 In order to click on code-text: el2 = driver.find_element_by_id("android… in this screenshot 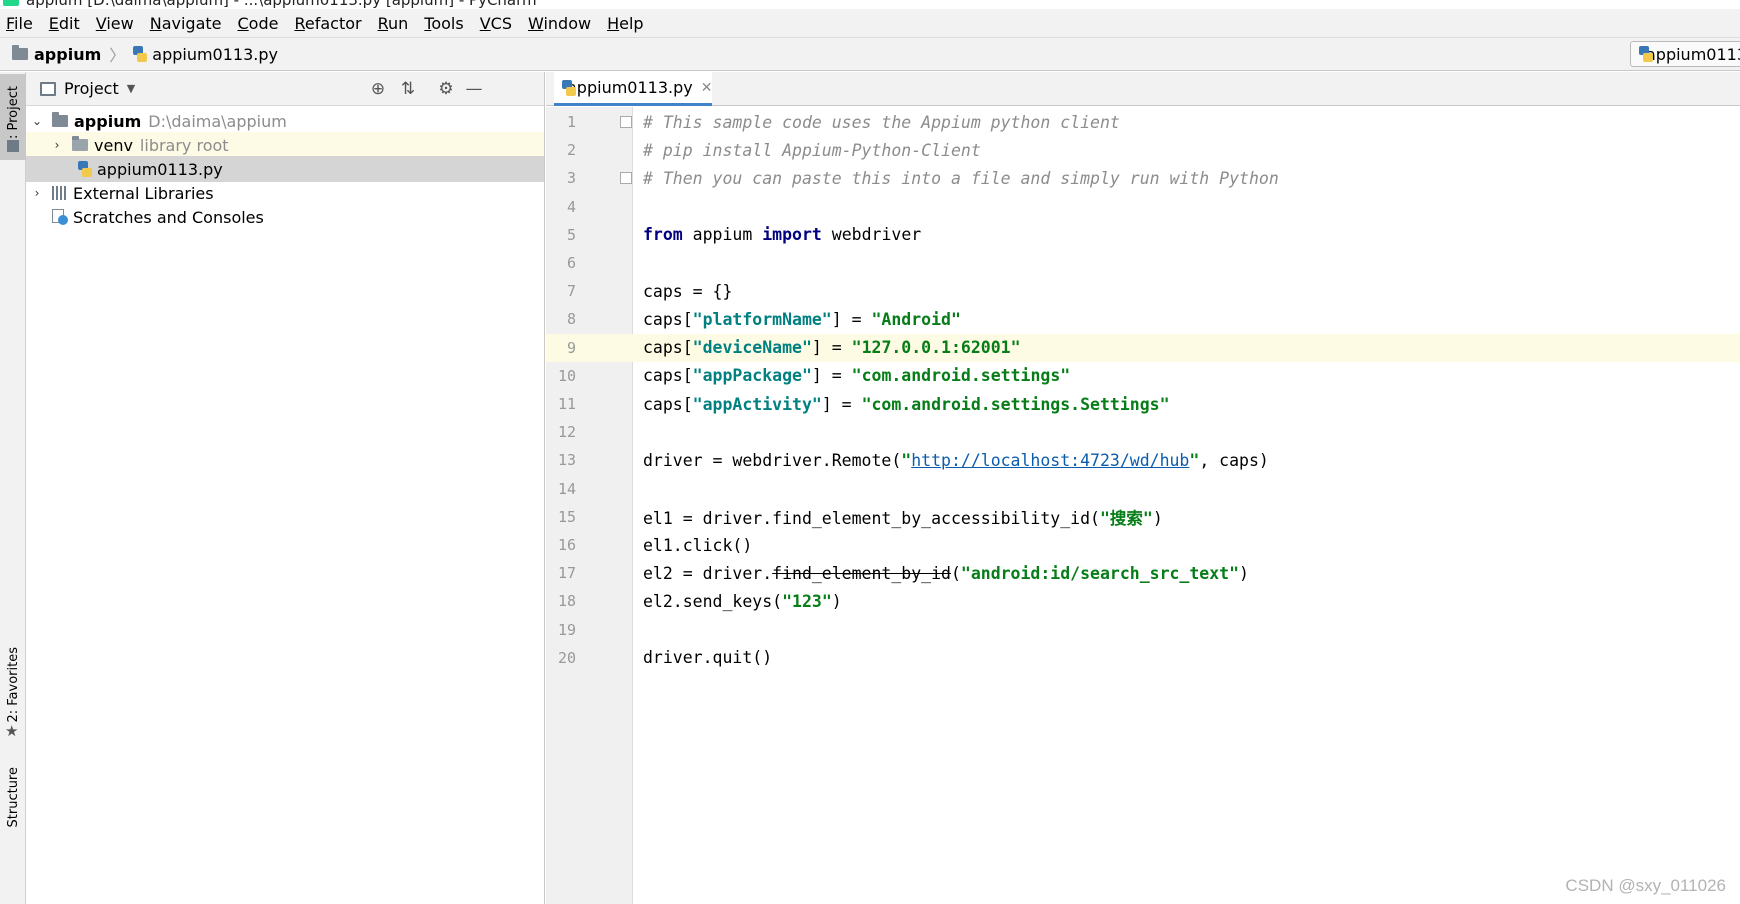, I will do `click(946, 573)`.